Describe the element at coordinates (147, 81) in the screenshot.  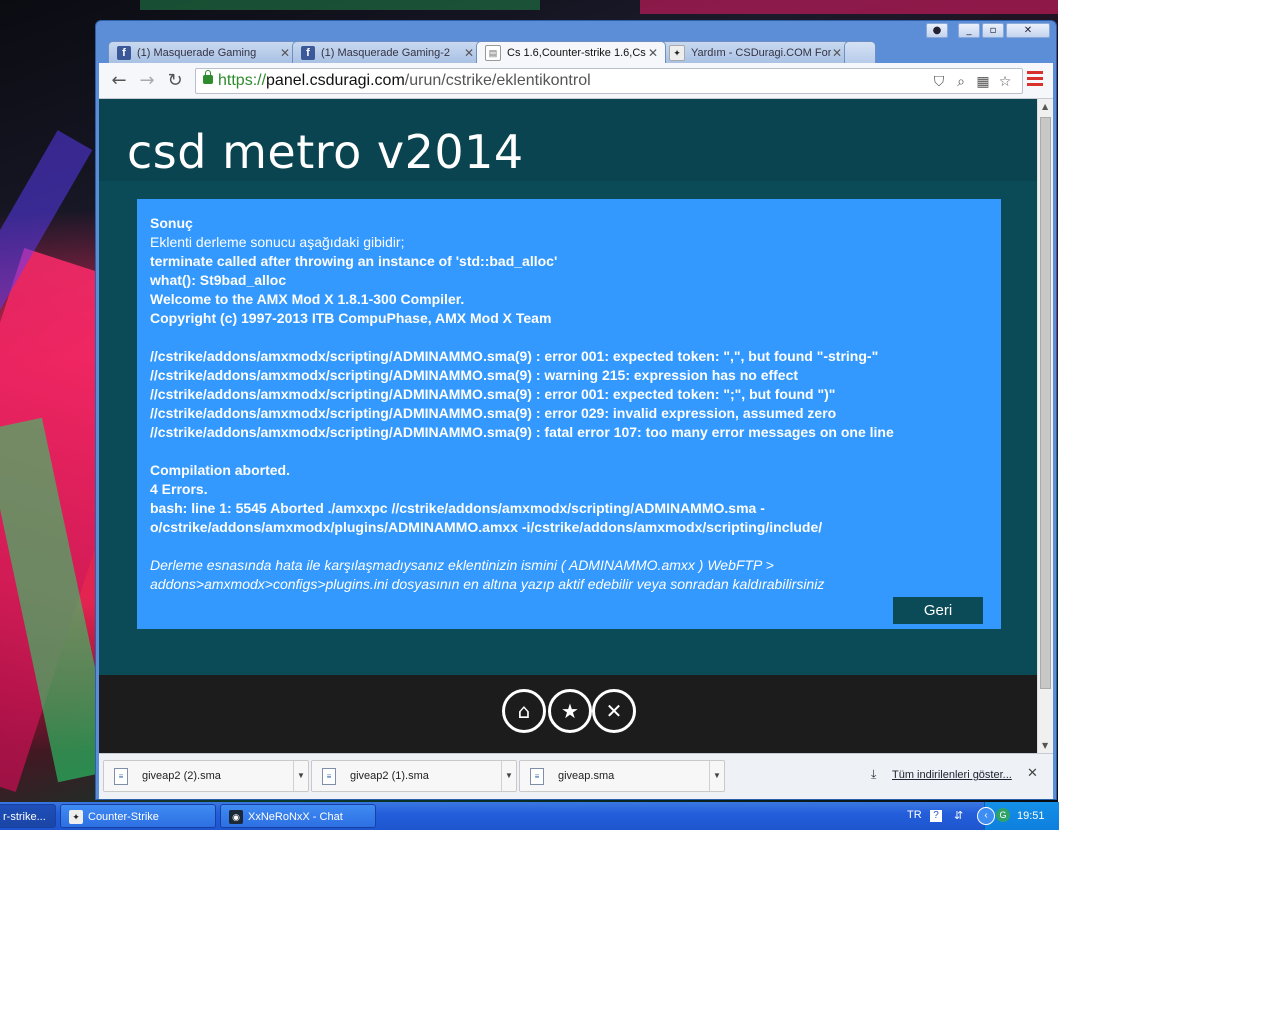
I see `forward-button: →` at that location.